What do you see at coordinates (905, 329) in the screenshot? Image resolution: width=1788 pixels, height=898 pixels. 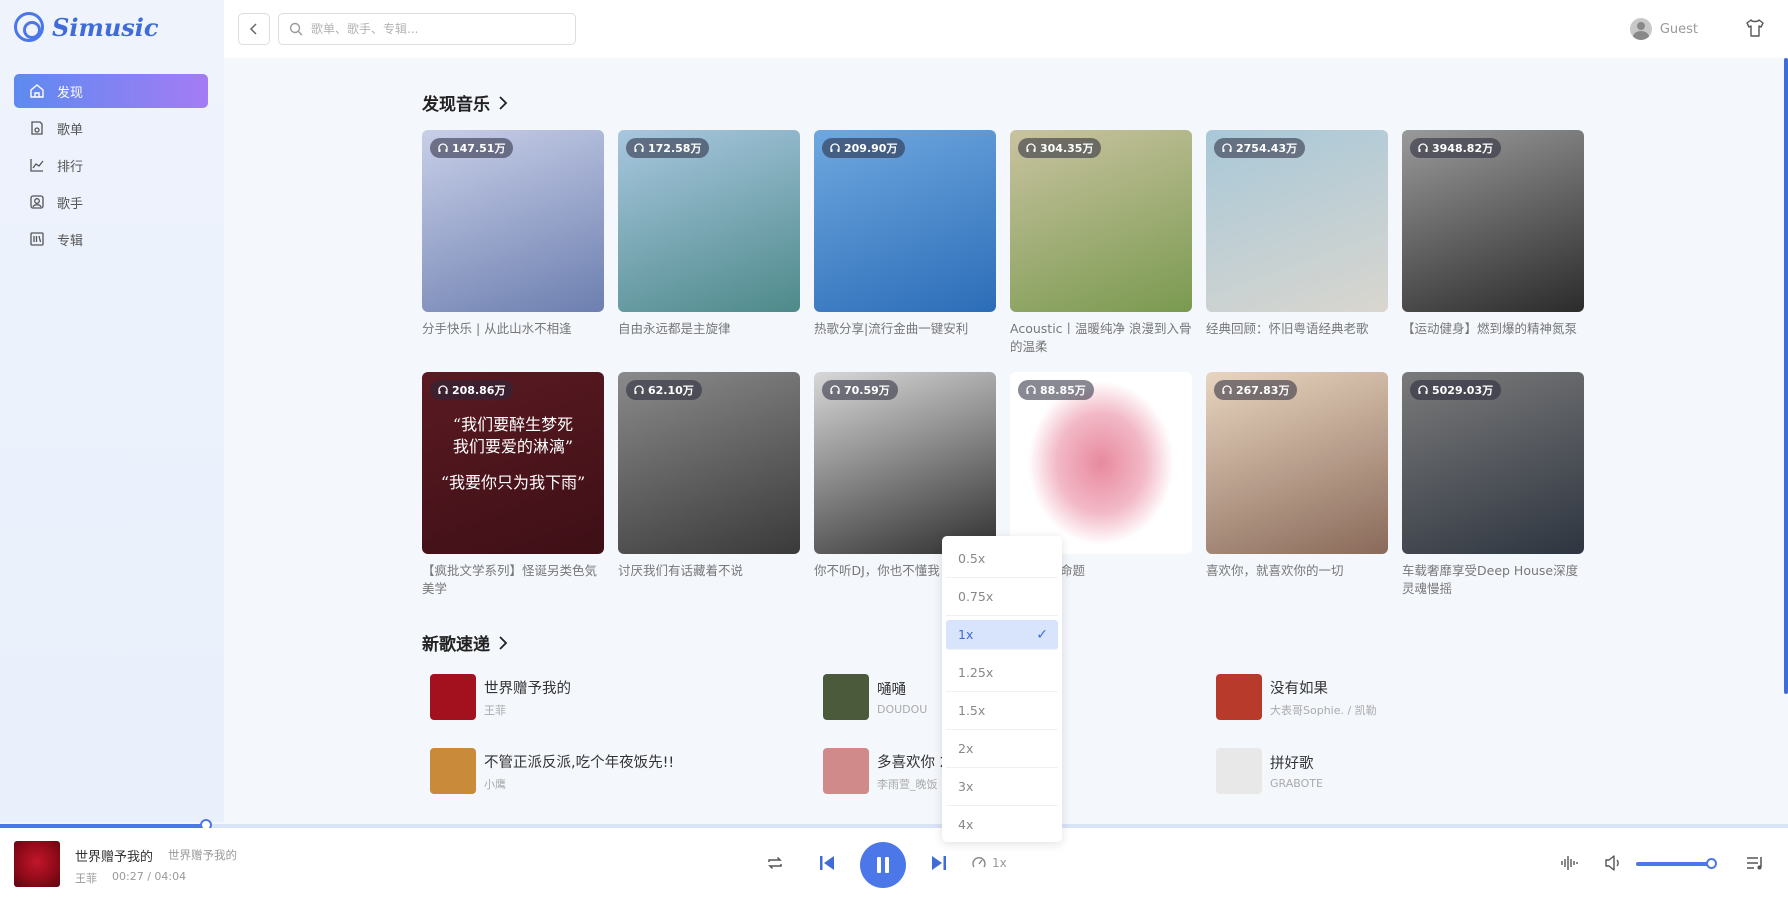 I see `playlist-title: 热歌分享|流行金曲一键安利` at bounding box center [905, 329].